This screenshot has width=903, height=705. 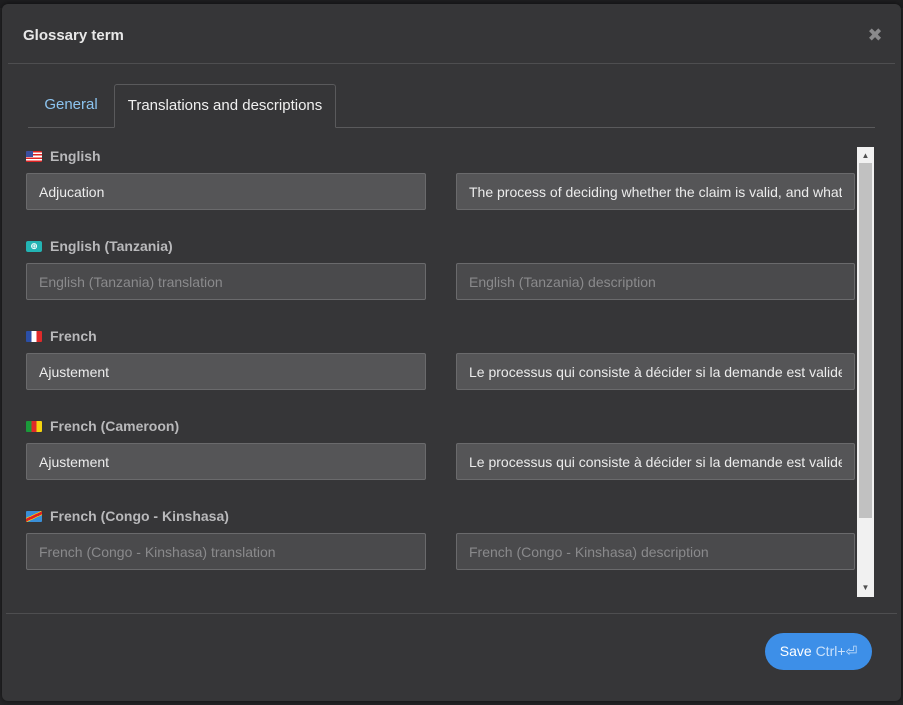 I want to click on language-label: French, so click(x=61, y=336).